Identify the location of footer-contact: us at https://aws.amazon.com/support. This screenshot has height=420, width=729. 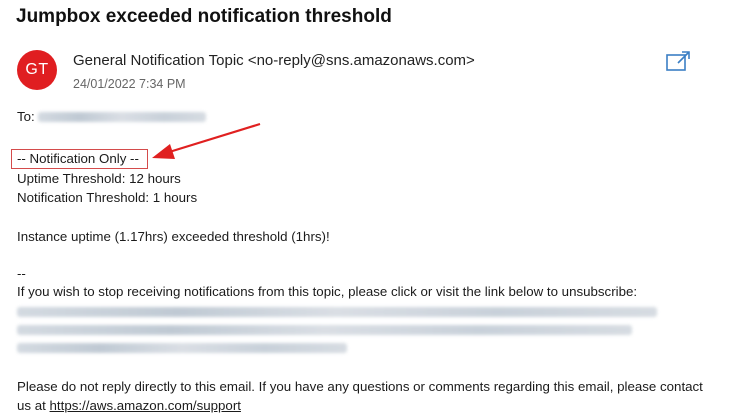
(129, 405).